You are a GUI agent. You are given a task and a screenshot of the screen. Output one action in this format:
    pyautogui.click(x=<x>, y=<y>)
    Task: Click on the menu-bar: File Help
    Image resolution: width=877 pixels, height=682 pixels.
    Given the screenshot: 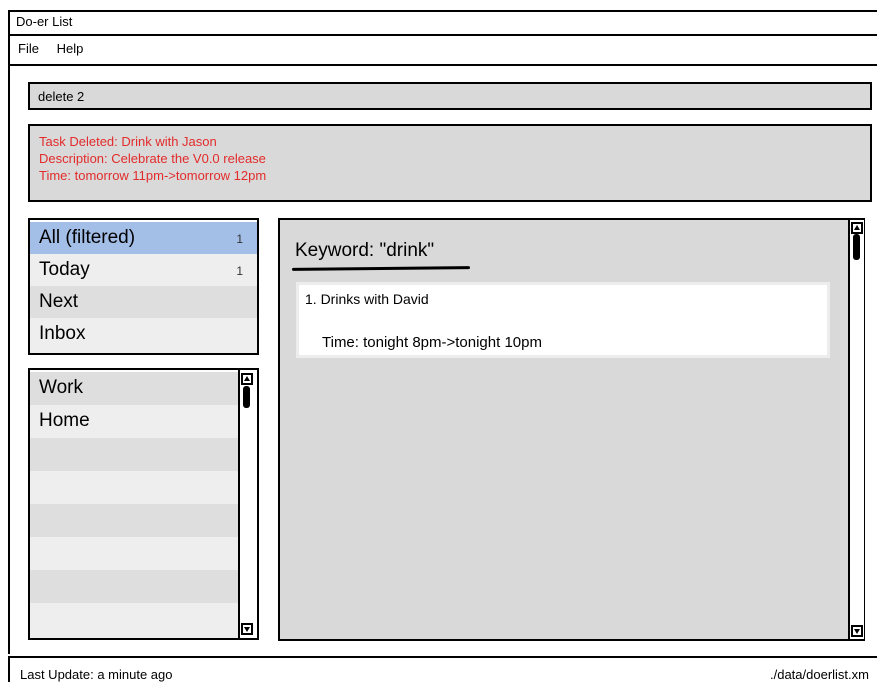 What is the action you would take?
    pyautogui.click(x=442, y=51)
    